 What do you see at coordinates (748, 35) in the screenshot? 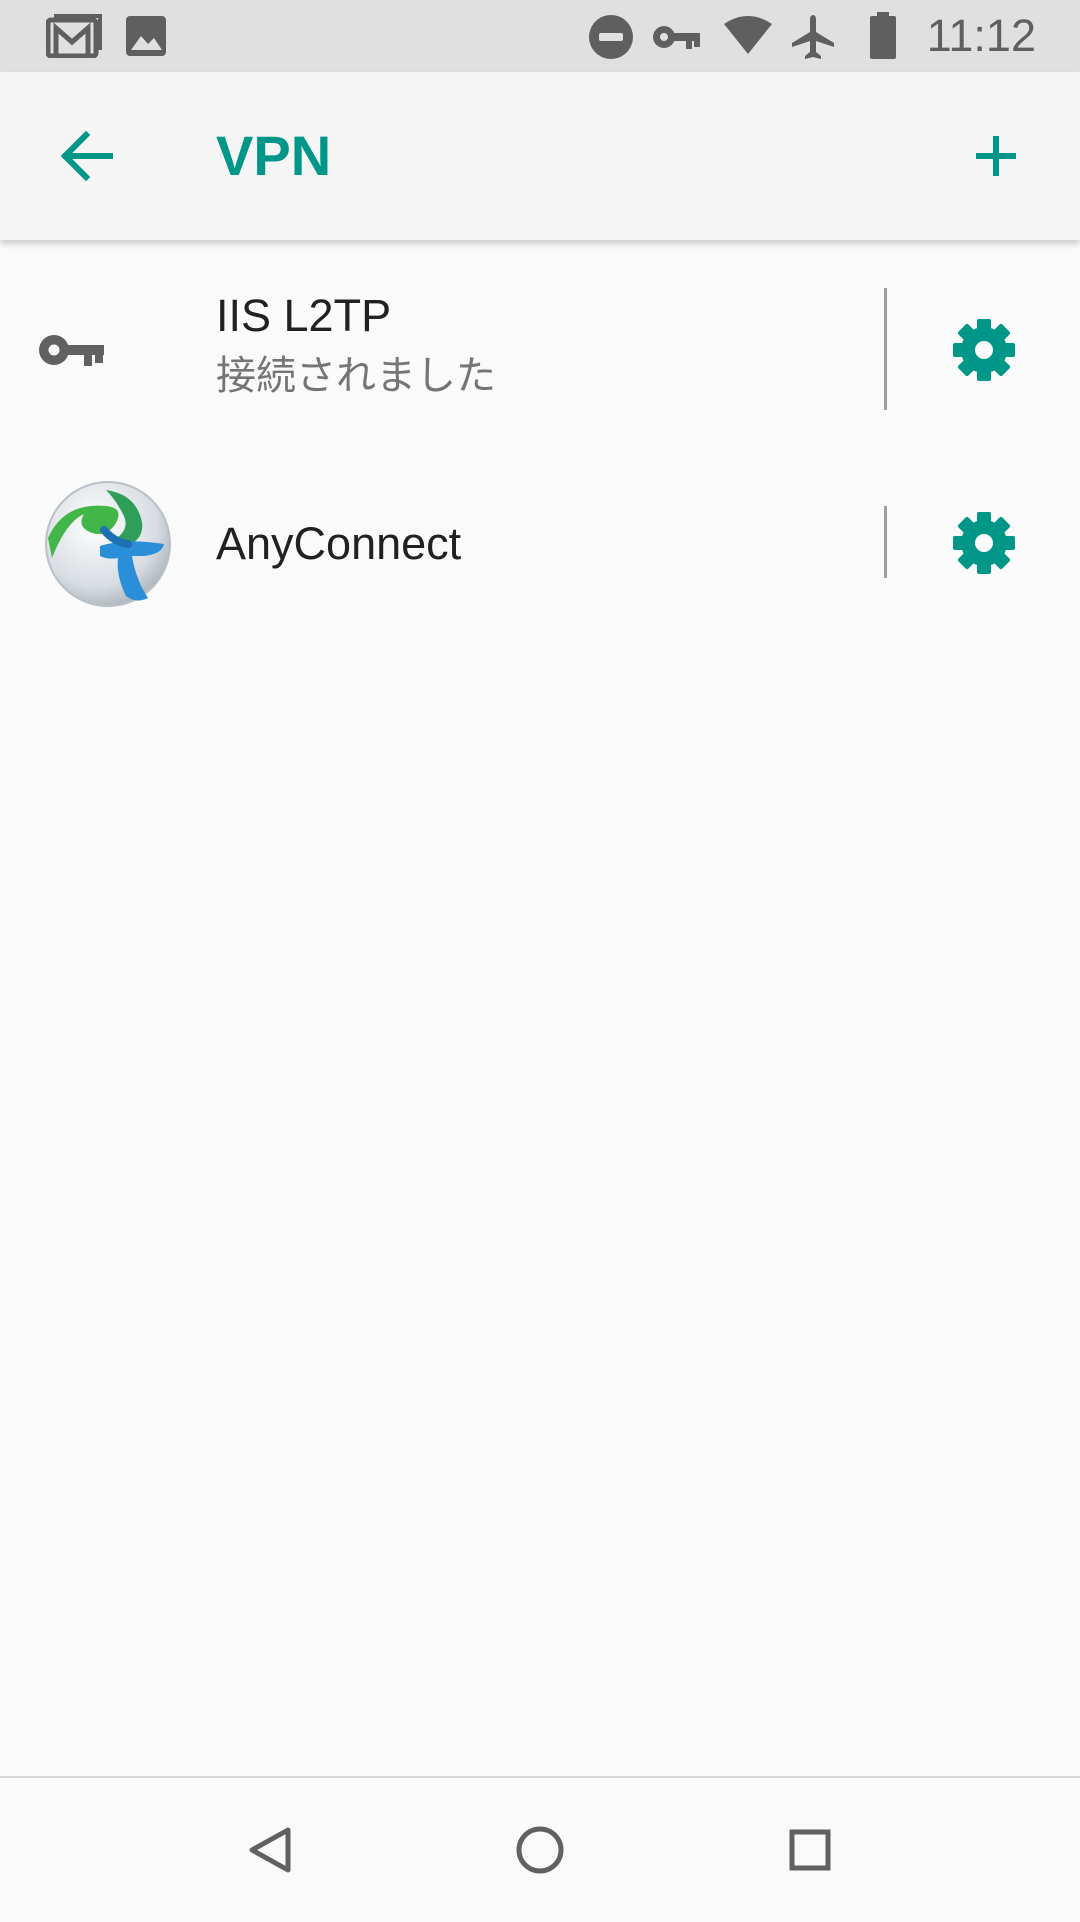
I see `wifi-icon` at bounding box center [748, 35].